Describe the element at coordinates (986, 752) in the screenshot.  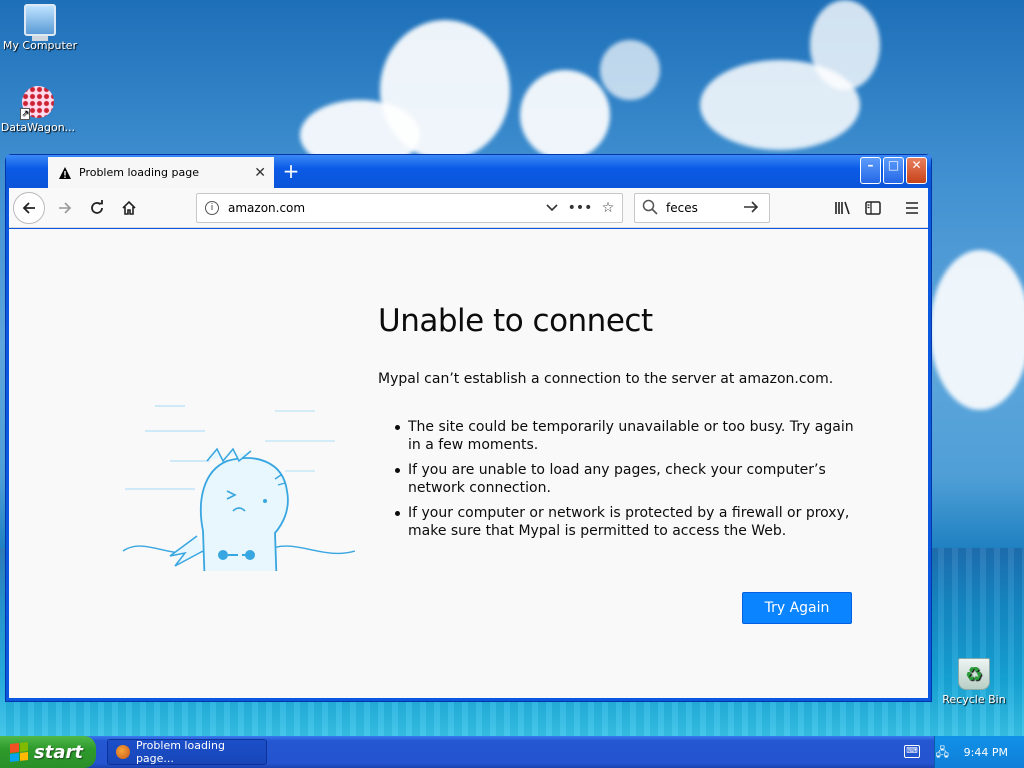
I see `clock: 9:44 PM` at that location.